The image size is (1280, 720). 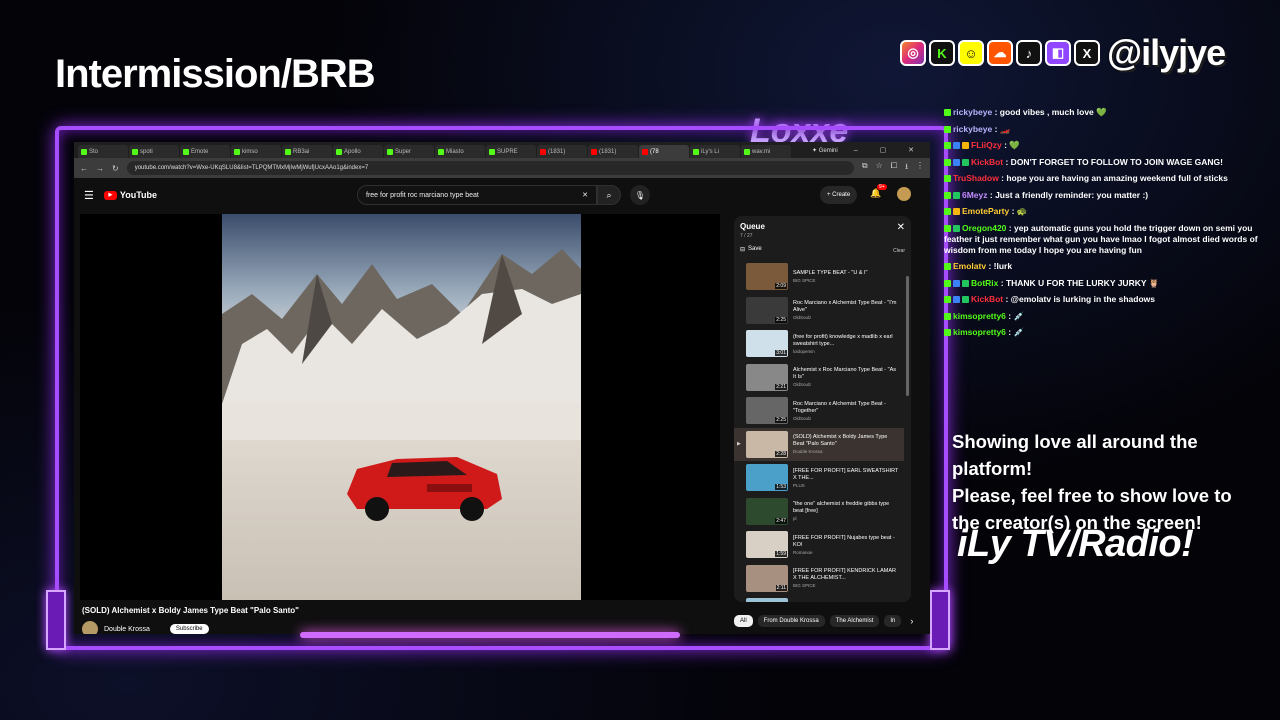 I want to click on tab-label: spoti, so click(x=146, y=151).